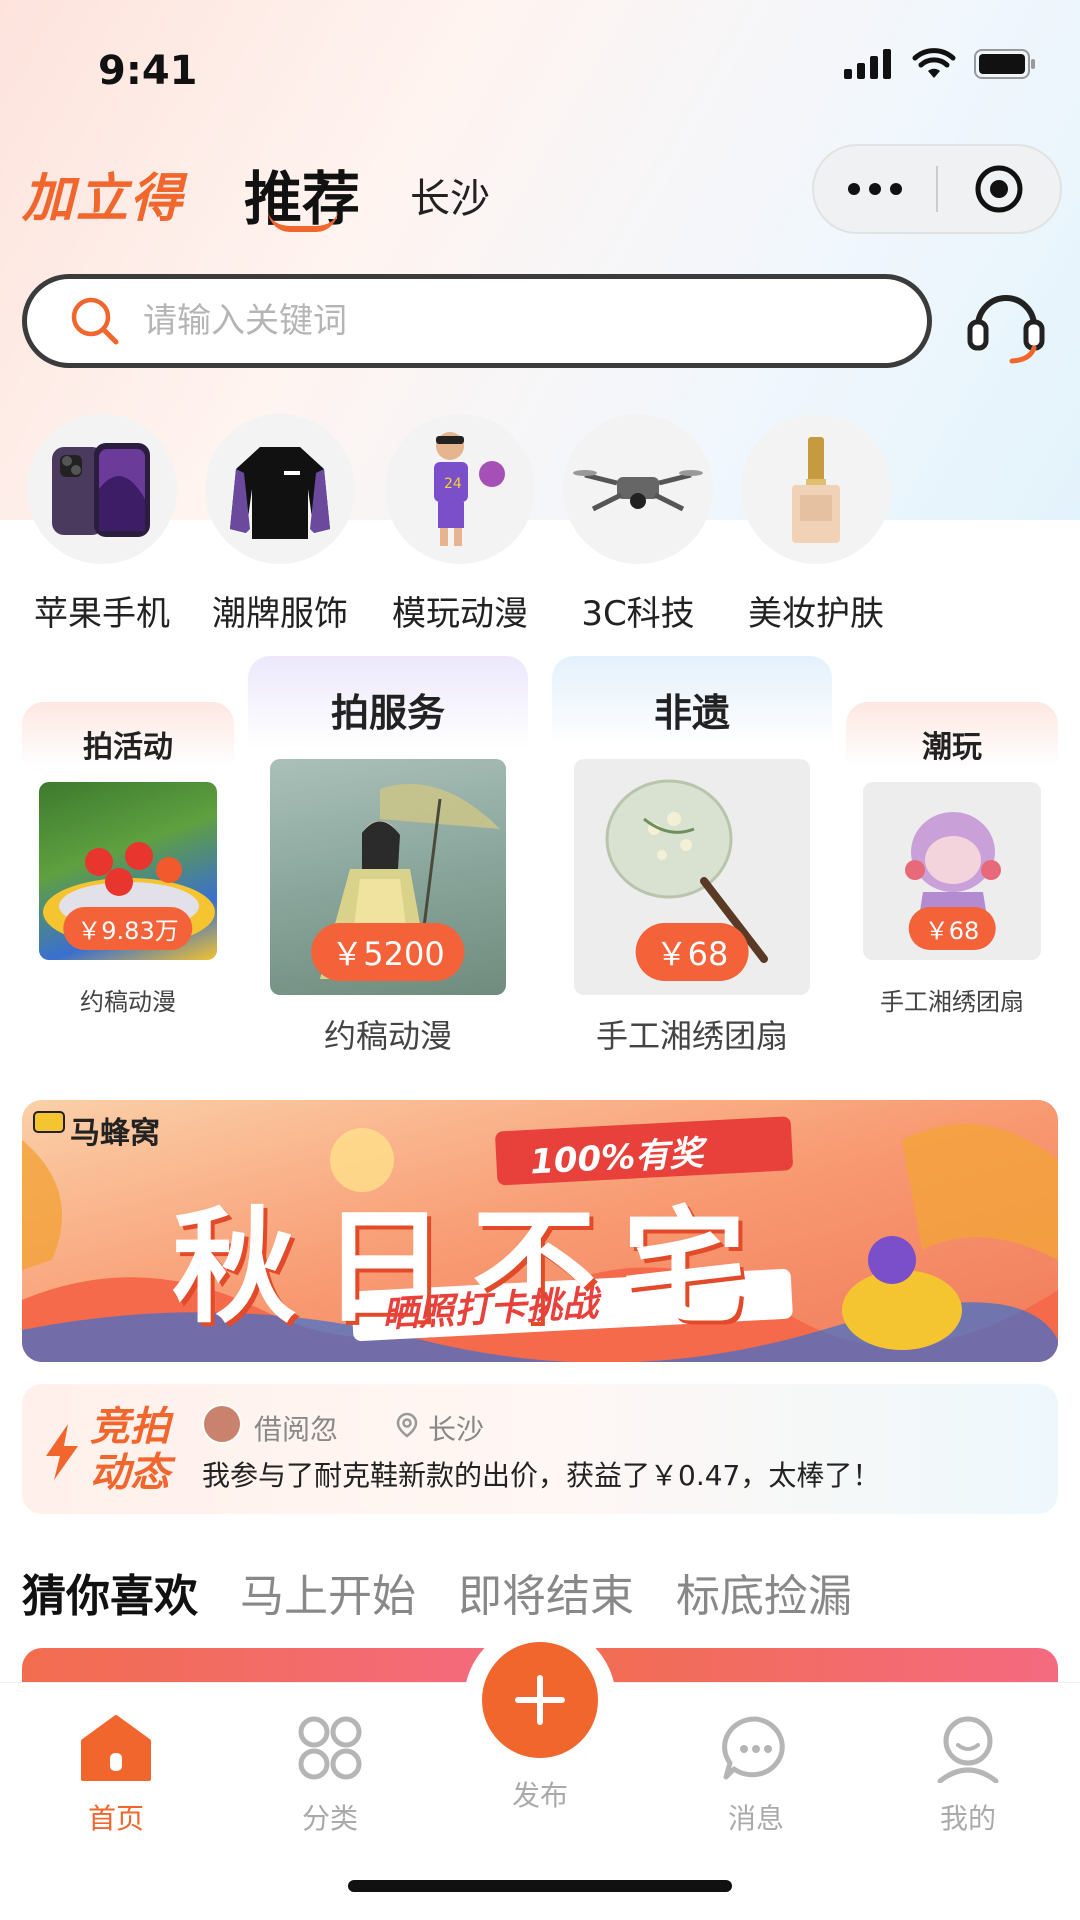 The height and width of the screenshot is (1920, 1080). I want to click on publish-button, so click(540, 1700).